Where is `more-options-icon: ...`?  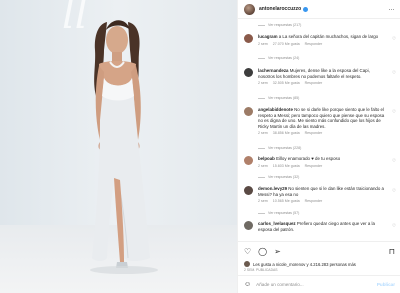
more-options-icon: ... is located at coordinates (391, 9).